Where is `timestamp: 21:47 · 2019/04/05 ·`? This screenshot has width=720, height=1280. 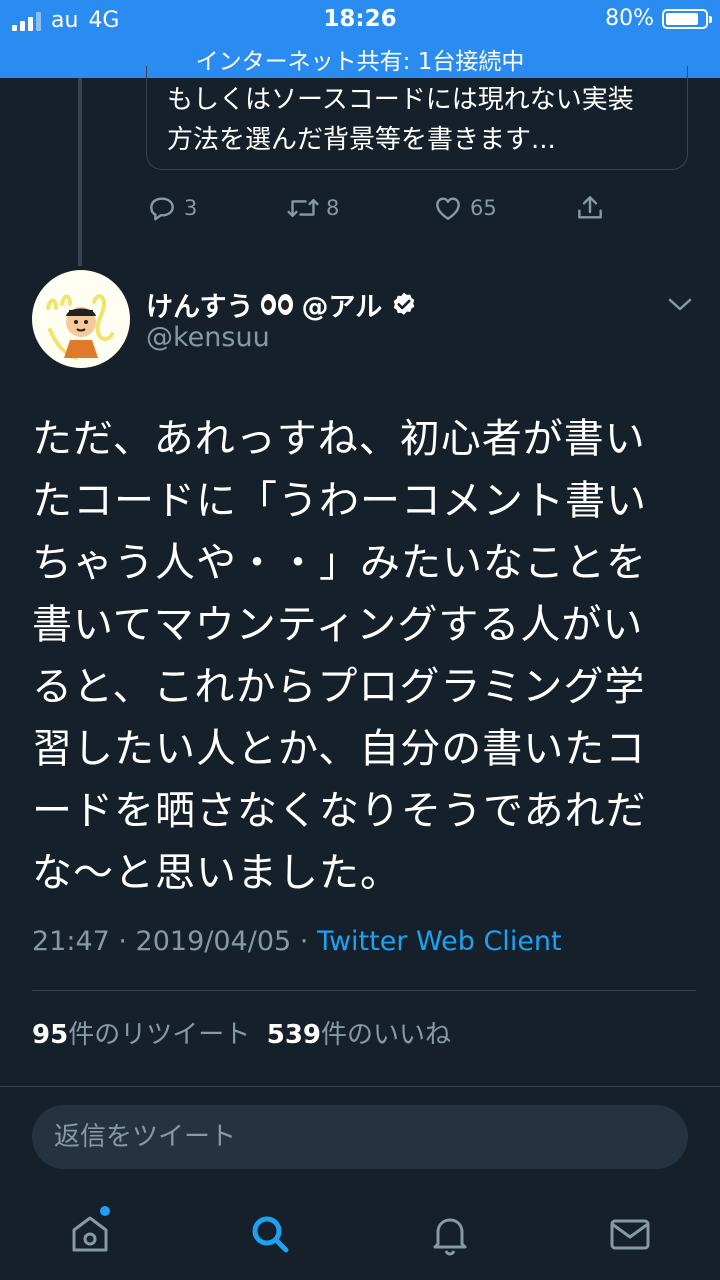 timestamp: 21:47 · 2019/04/05 · is located at coordinates (174, 941).